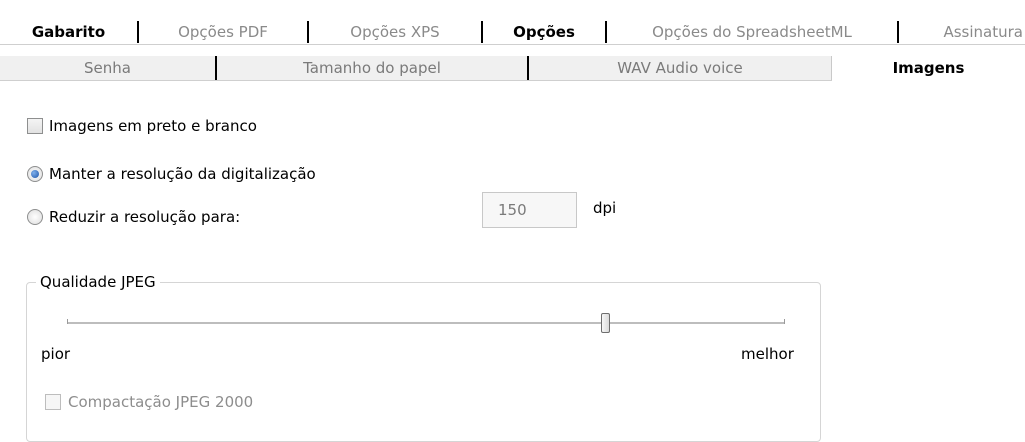 The height and width of the screenshot is (442, 1025). What do you see at coordinates (223, 32) in the screenshot?
I see `tab-opcoes-pdf: Opções PDF` at bounding box center [223, 32].